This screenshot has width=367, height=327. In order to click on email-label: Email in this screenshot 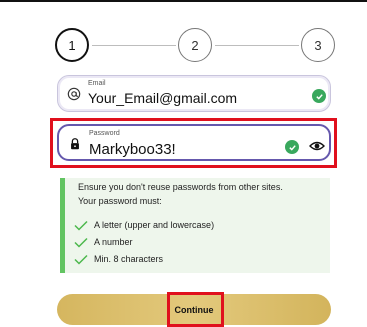, I will do `click(97, 83)`.